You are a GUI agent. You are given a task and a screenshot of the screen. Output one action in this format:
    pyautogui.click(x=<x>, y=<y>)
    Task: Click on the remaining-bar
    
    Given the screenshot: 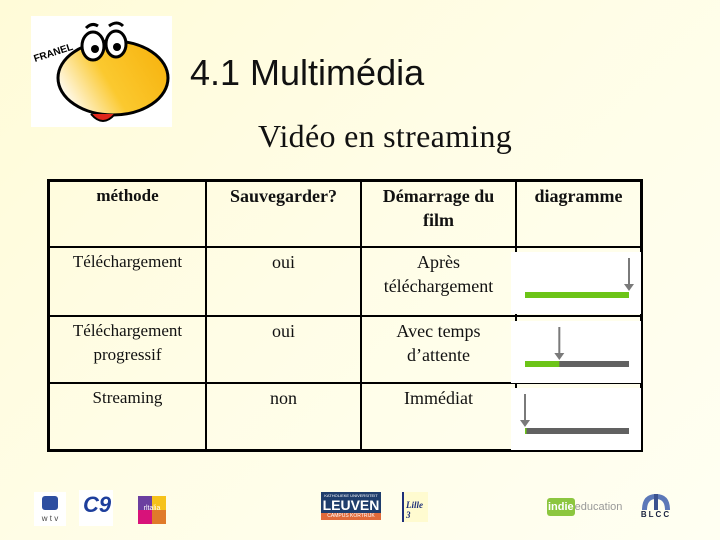 What is the action you would take?
    pyautogui.click(x=577, y=431)
    